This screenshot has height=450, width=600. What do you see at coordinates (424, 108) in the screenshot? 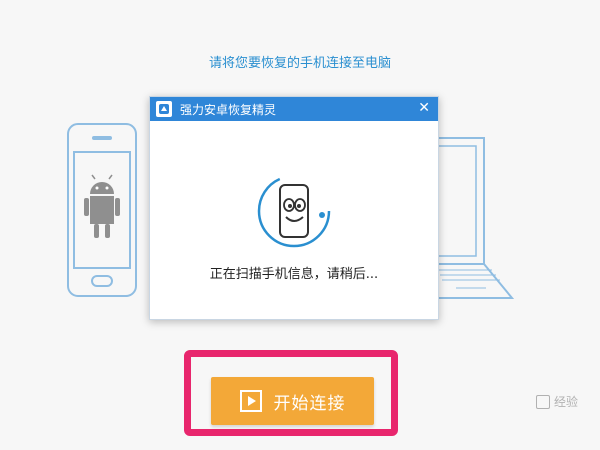
I see `close-icon: ✕` at bounding box center [424, 108].